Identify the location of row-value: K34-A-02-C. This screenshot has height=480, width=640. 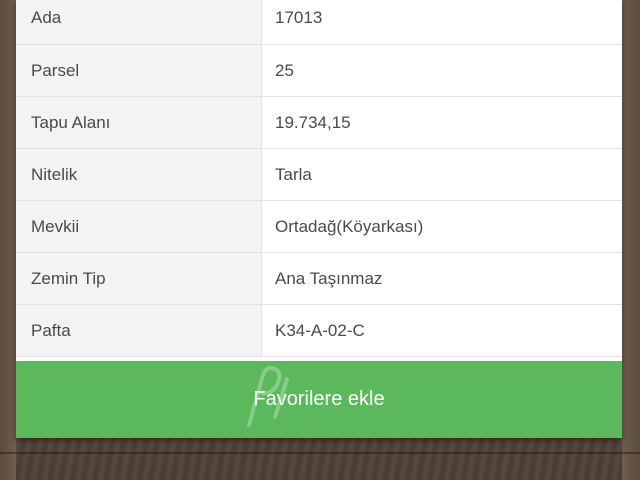
(442, 330).